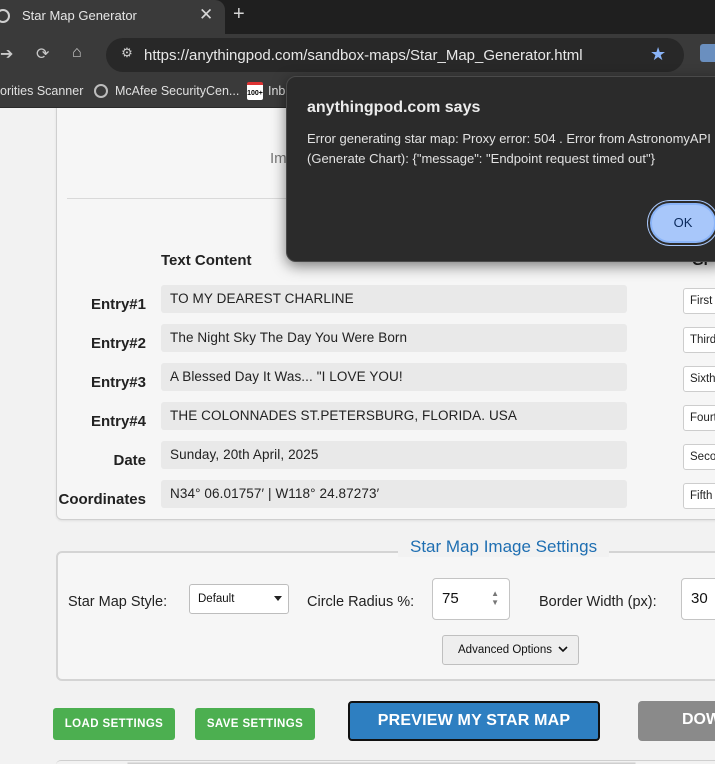 The height and width of the screenshot is (764, 715). Describe the element at coordinates (471, 599) in the screenshot. I see `radius-input: 75 ▲ ▼` at that location.